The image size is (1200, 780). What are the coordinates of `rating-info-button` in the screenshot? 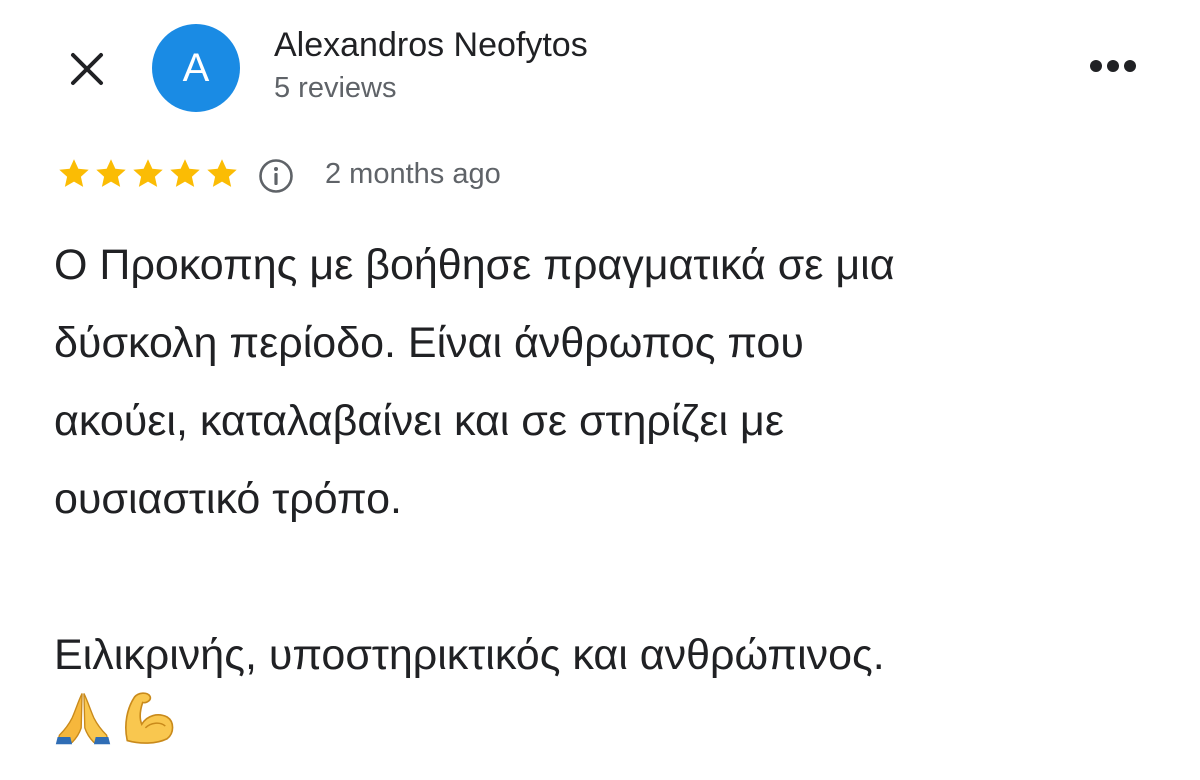 It's located at (276, 176).